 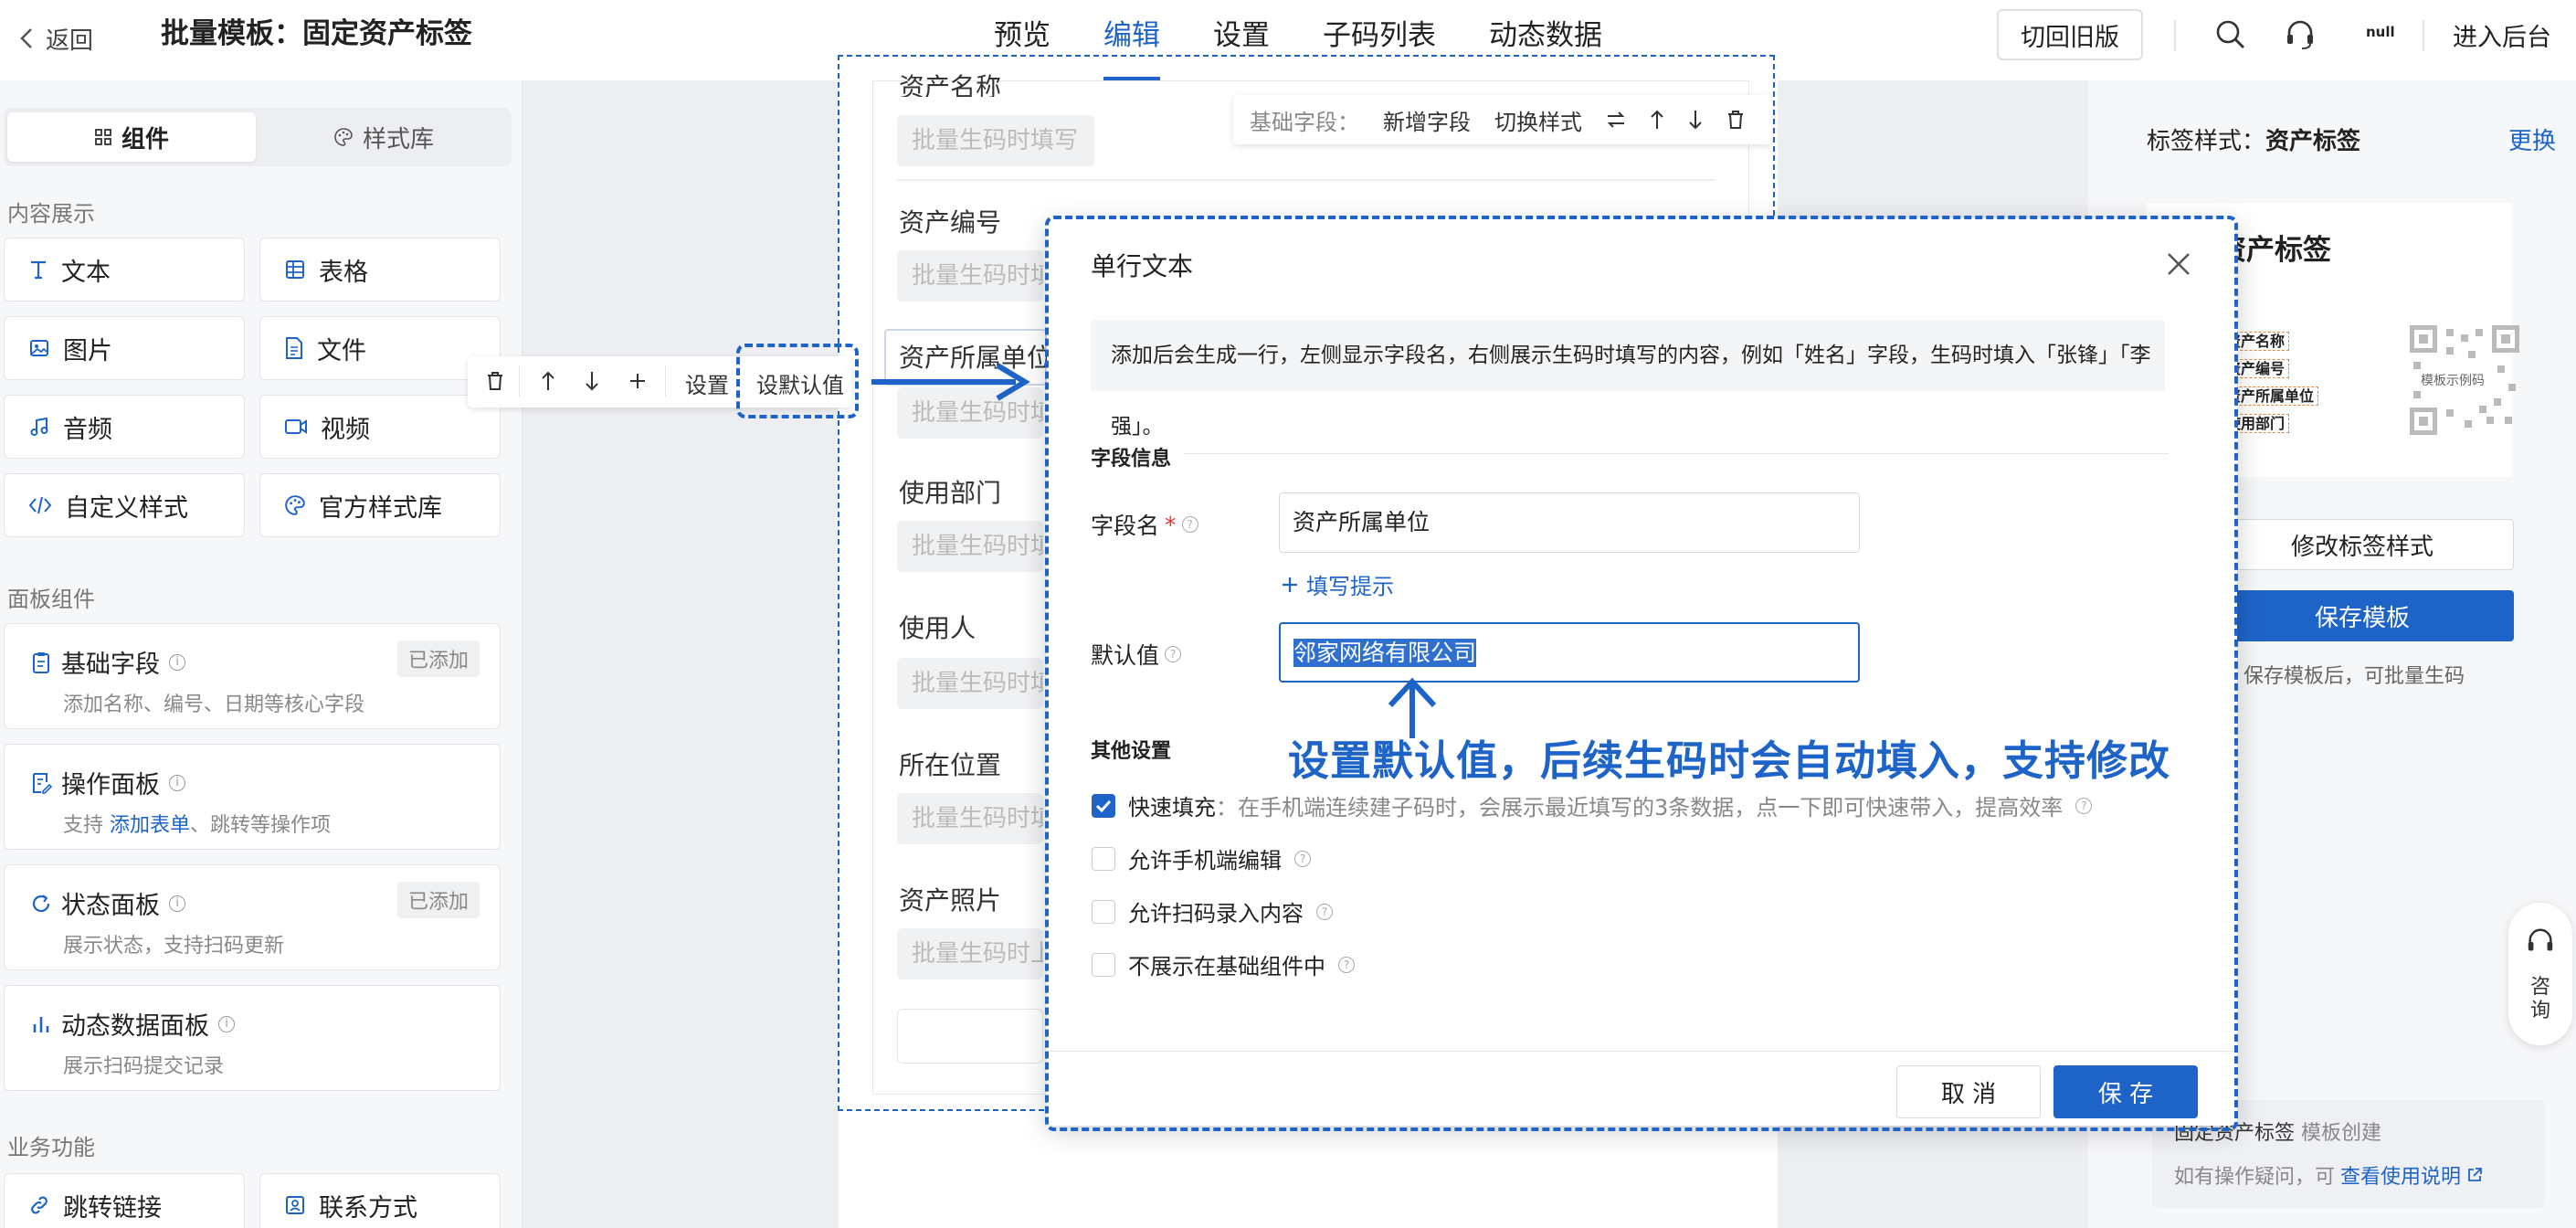 What do you see at coordinates (2354, 676) in the screenshot?
I see `save-template-hint: 保存模板后，可批量生码` at bounding box center [2354, 676].